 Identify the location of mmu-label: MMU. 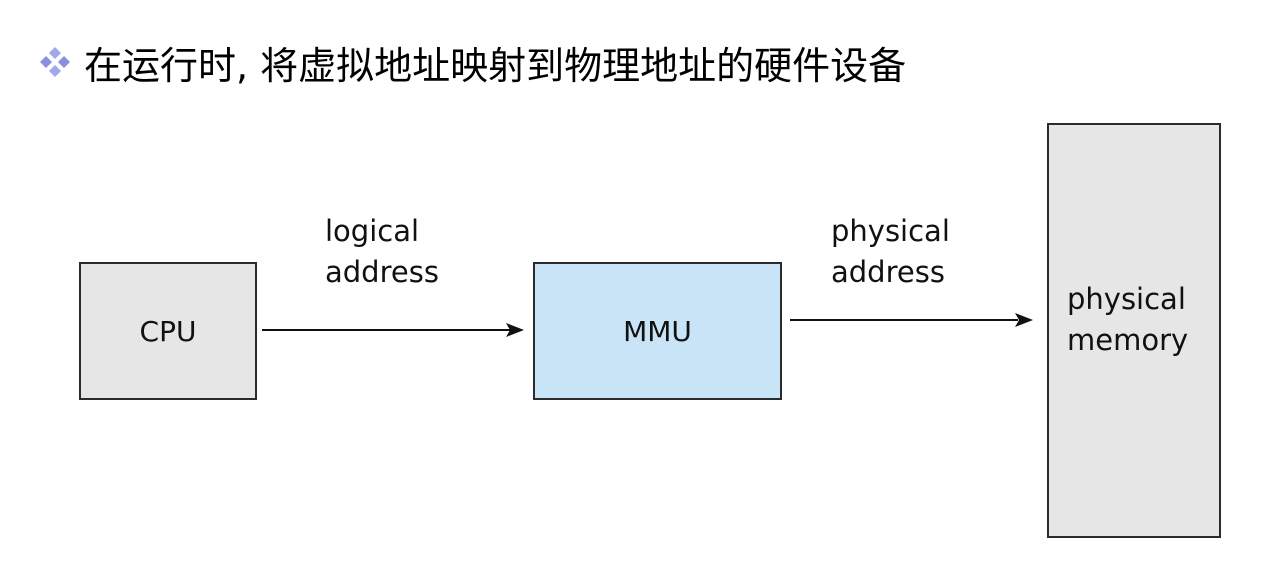
(657, 331).